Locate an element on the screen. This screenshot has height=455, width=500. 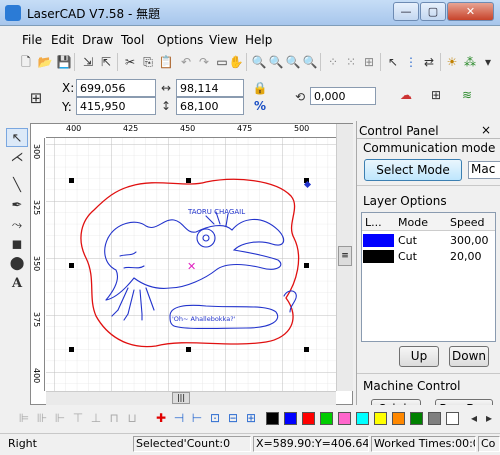
color-swatch-red is located at coordinates (308, 418).